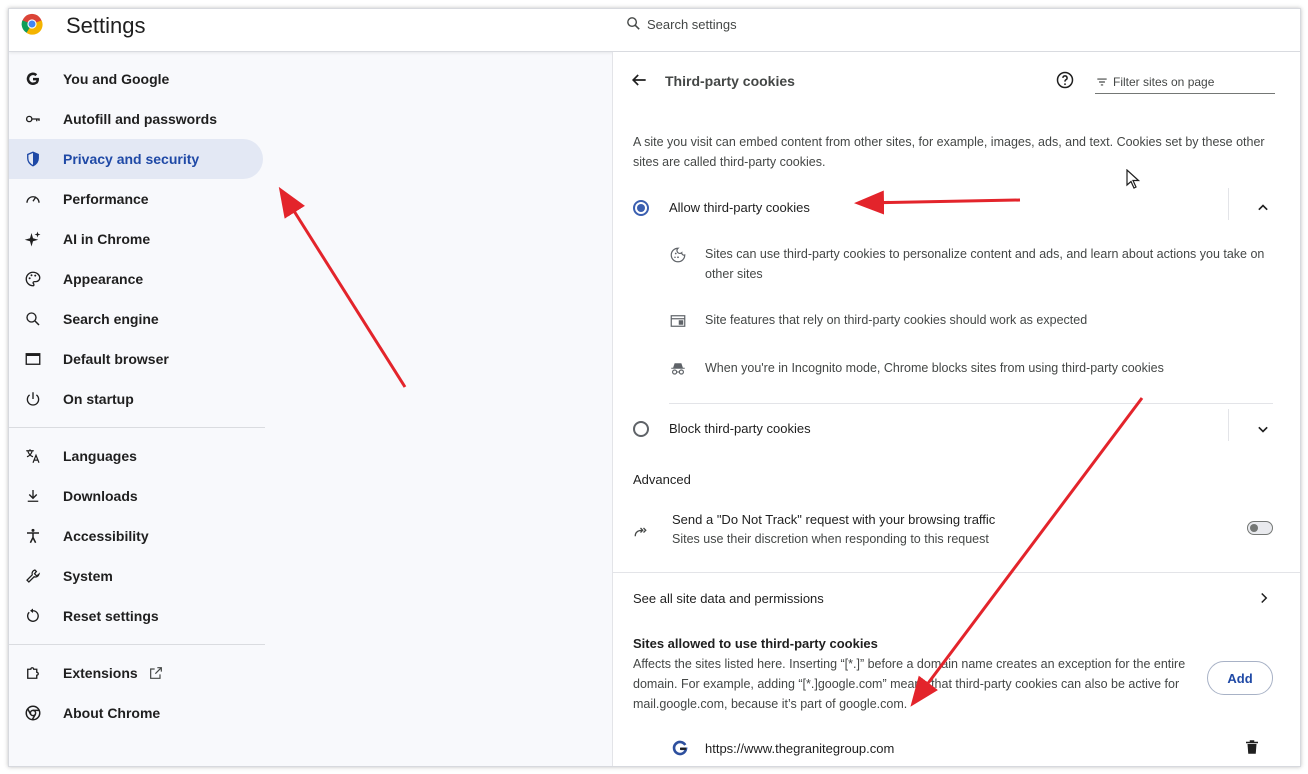 The height and width of the screenshot is (774, 1308). Describe the element at coordinates (112, 713) in the screenshot. I see `sidebar-item-label: About Chrome` at that location.